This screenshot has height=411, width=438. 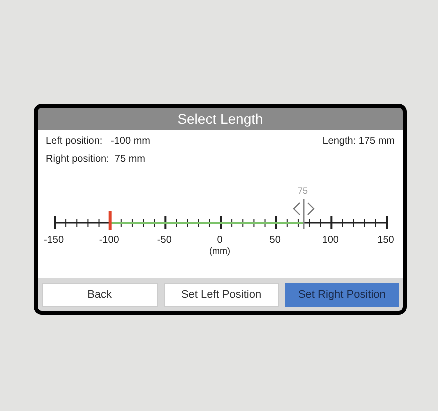 What do you see at coordinates (220, 241) in the screenshot?
I see `tick-label: 0` at bounding box center [220, 241].